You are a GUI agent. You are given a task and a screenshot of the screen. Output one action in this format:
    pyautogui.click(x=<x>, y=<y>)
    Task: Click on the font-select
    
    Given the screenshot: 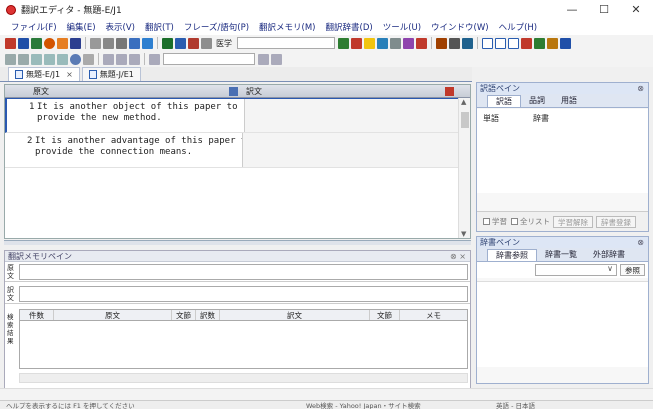 What is the action you would take?
    pyautogui.click(x=209, y=59)
    